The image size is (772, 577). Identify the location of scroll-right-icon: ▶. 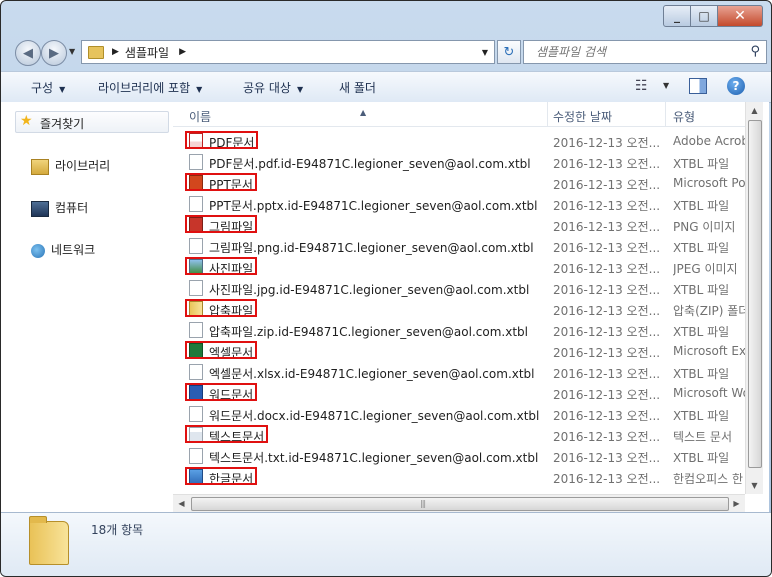
(736, 503).